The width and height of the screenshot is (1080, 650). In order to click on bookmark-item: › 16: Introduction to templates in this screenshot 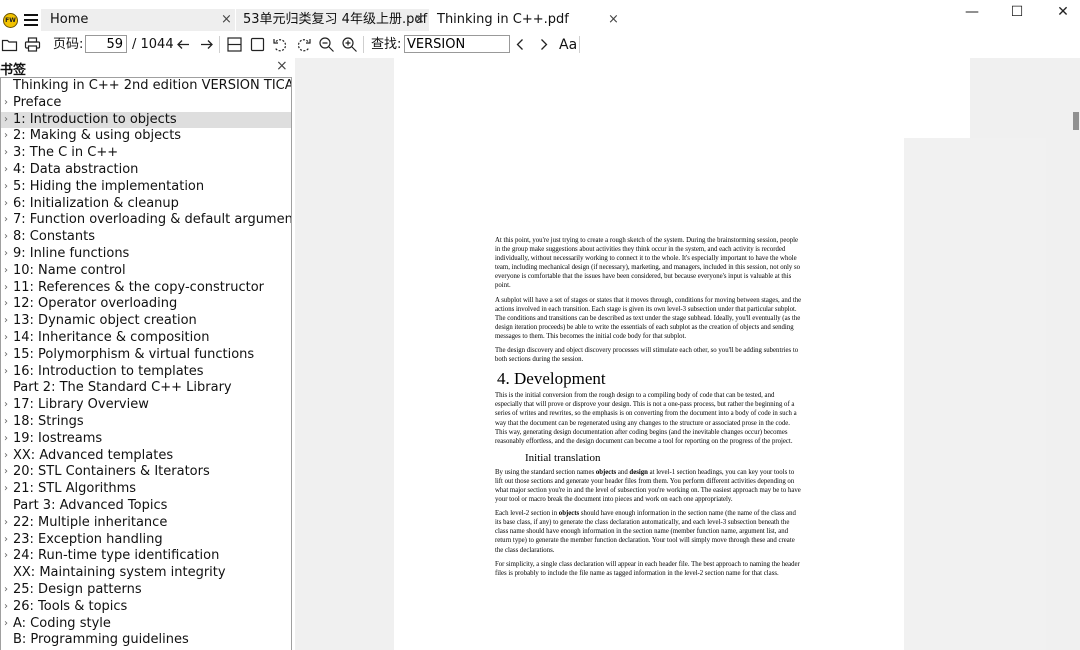, I will do `click(146, 372)`.